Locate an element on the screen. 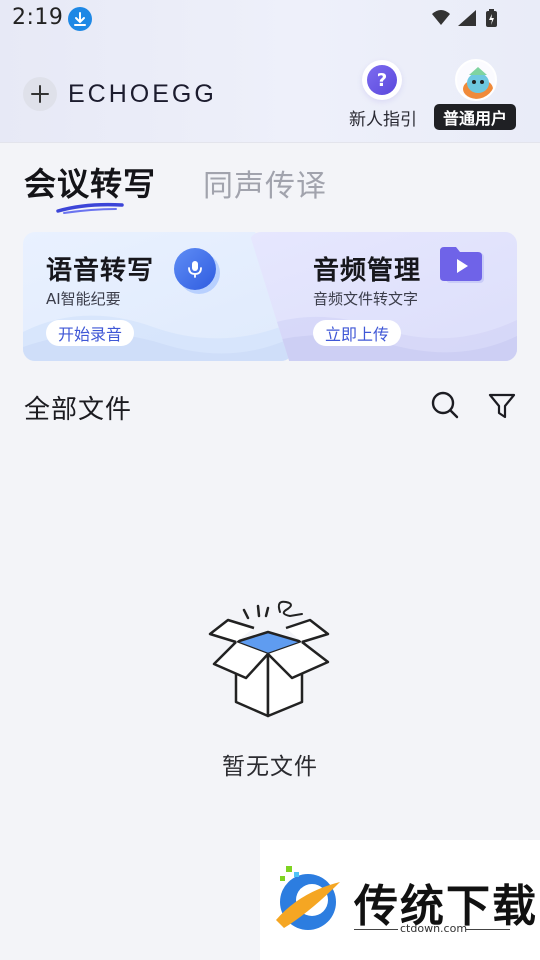 Image resolution: width=540 pixels, height=960 pixels. tab-meeting-transcription: 会议转写 is located at coordinates (90, 182).